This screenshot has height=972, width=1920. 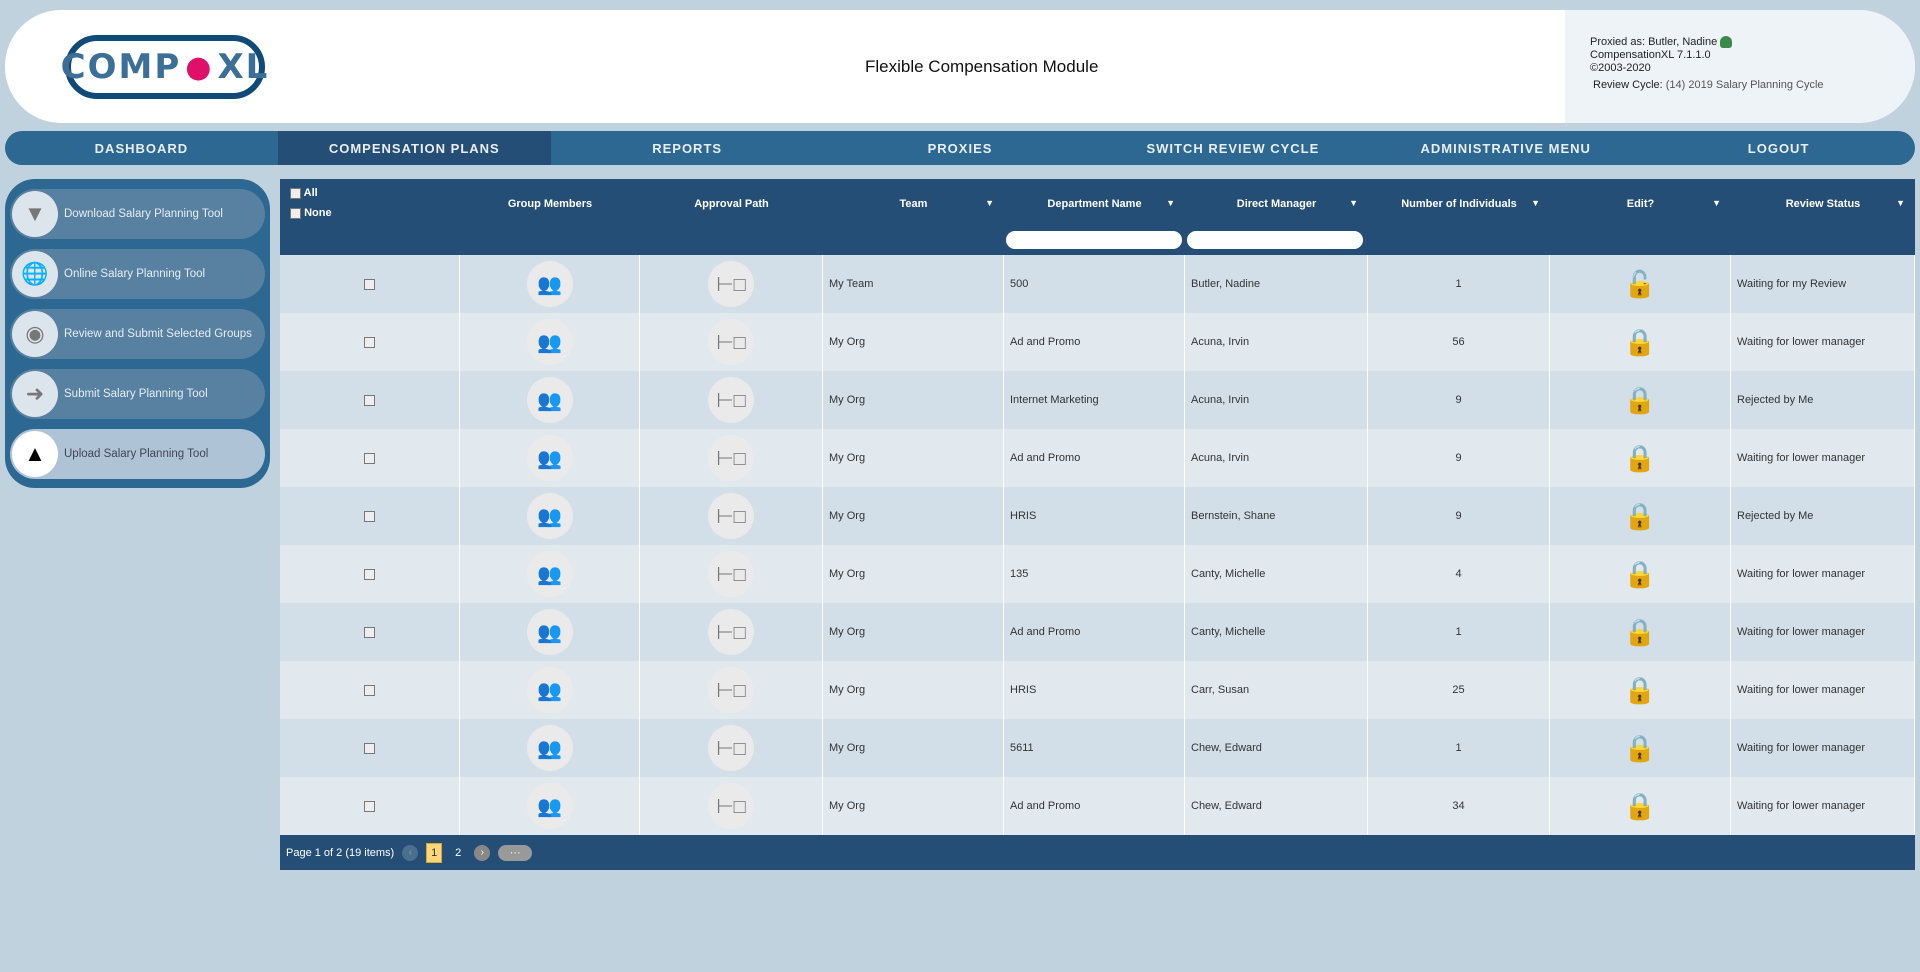 I want to click on manager-cell: Acuna, Irvin, so click(x=1276, y=342).